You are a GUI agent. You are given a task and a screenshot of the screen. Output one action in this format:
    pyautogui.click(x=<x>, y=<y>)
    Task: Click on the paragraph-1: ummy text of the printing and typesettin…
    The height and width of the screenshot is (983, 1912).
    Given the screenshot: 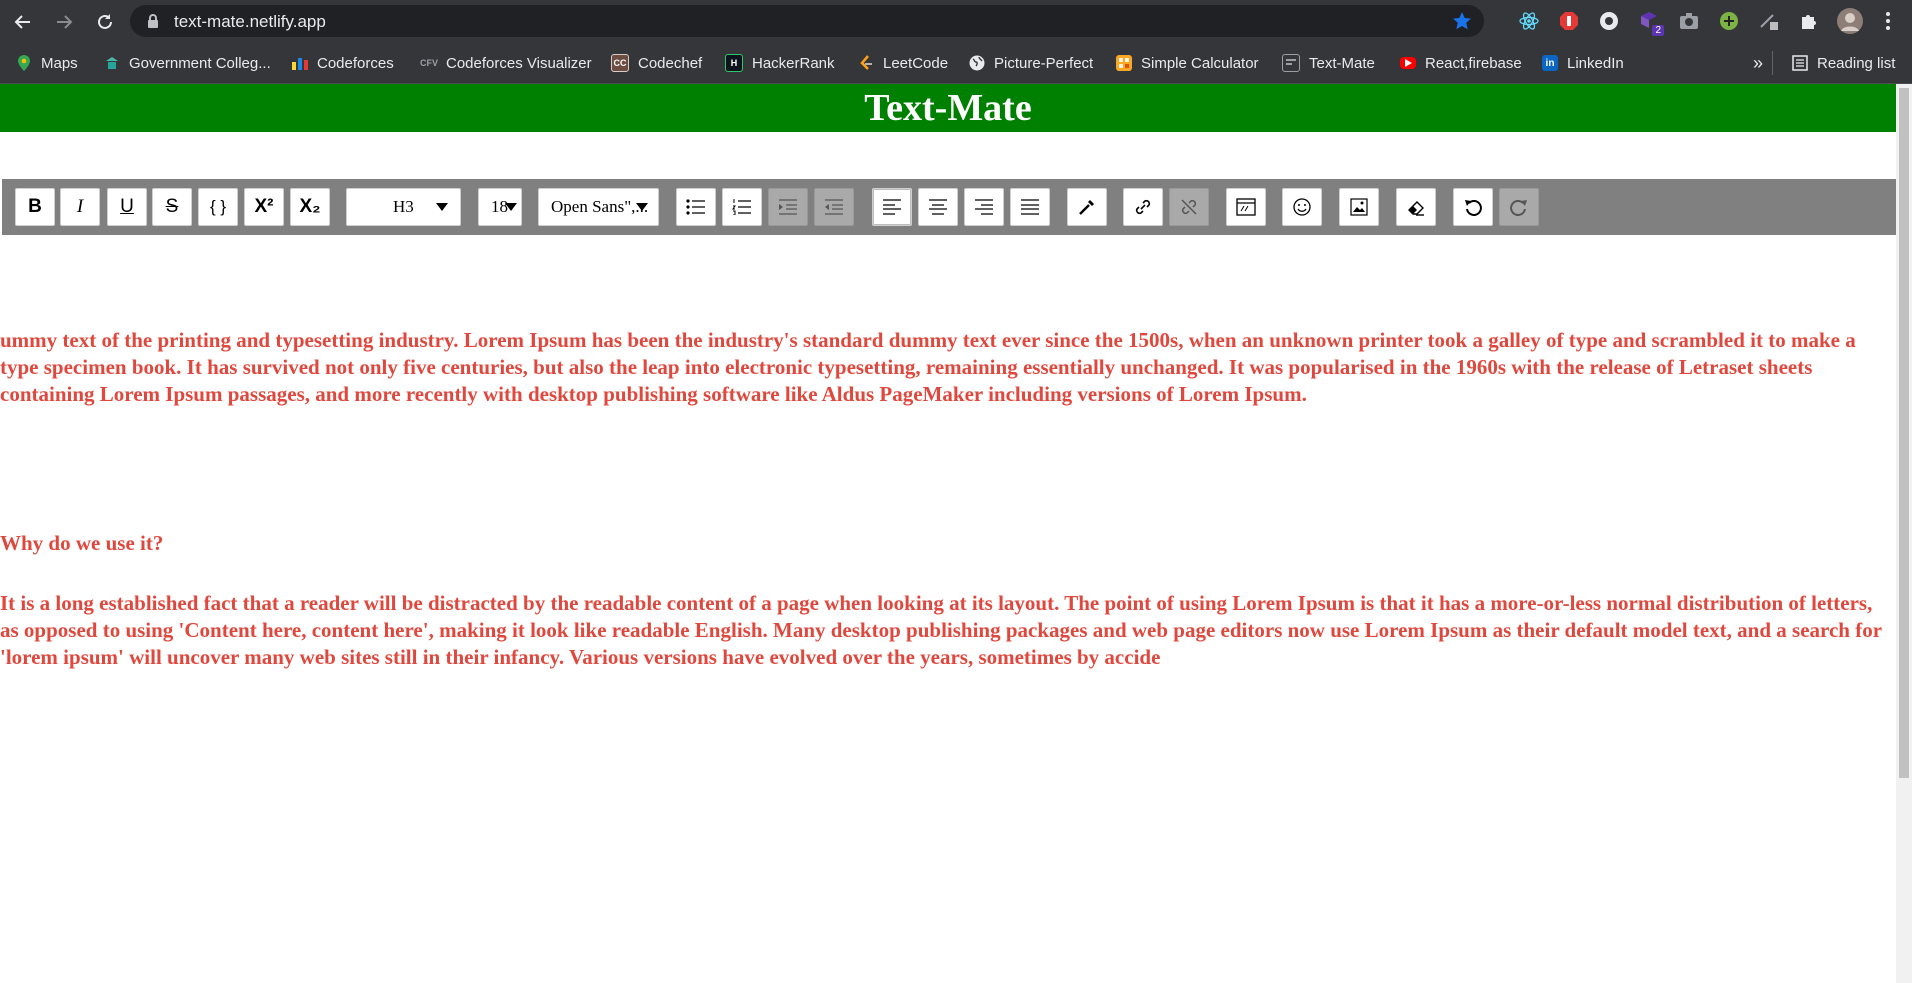 What is the action you would take?
    pyautogui.click(x=928, y=367)
    